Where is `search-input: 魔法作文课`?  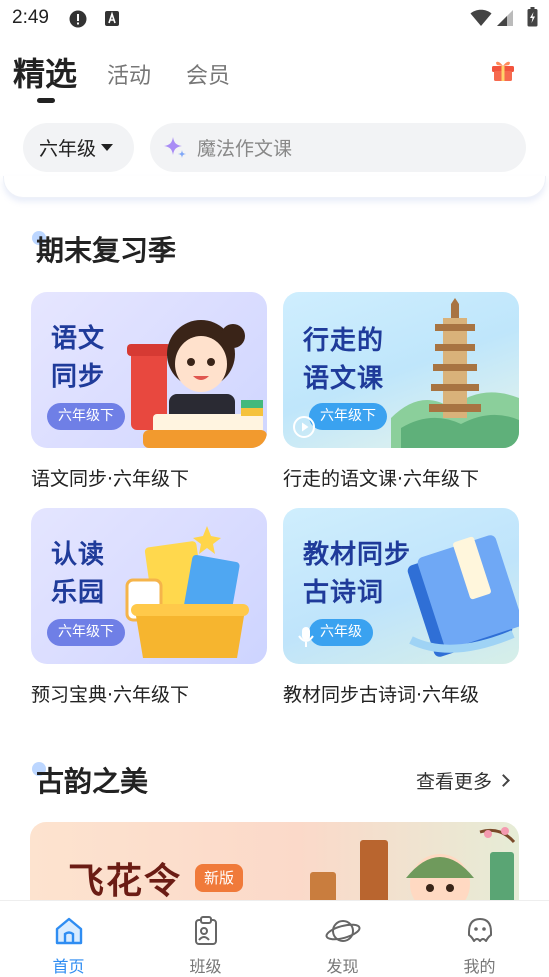 search-input: 魔法作文课 is located at coordinates (338, 147).